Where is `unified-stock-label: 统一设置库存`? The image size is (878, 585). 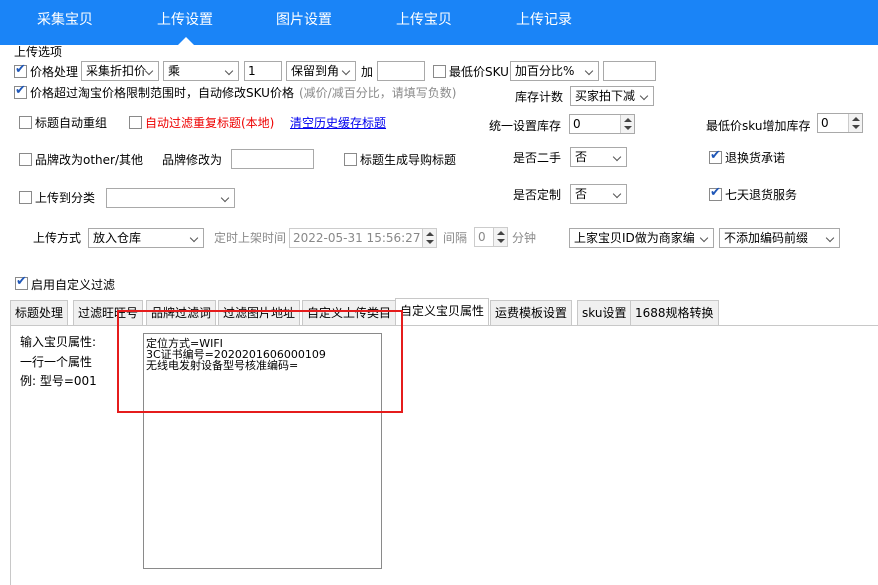 unified-stock-label: 统一设置库存 is located at coordinates (525, 126).